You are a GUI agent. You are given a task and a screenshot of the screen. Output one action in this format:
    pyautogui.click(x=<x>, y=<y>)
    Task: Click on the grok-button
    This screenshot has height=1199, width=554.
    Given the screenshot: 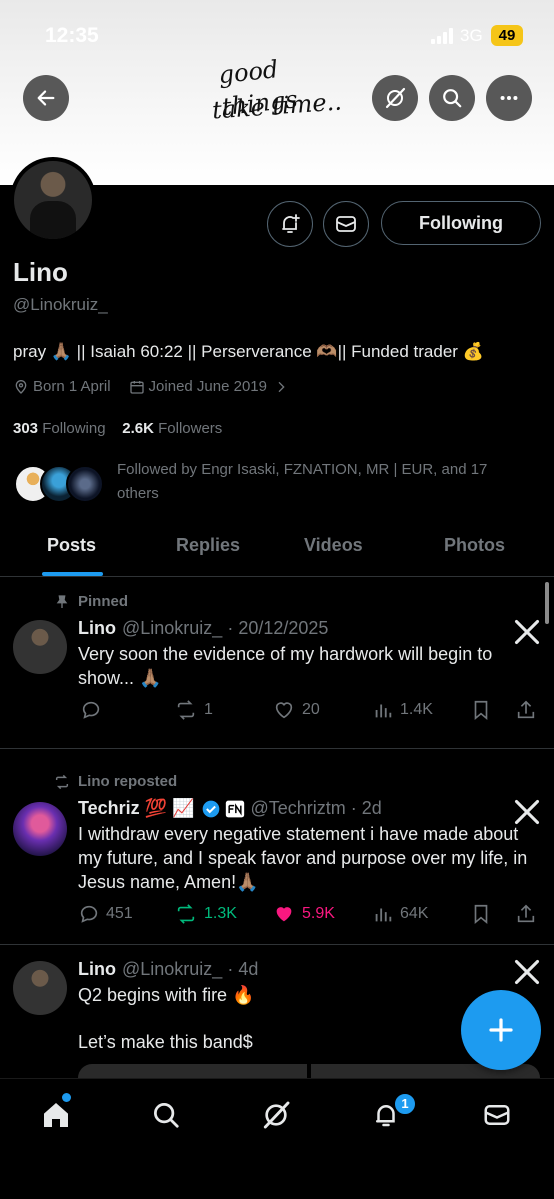 What is the action you would take?
    pyautogui.click(x=395, y=98)
    